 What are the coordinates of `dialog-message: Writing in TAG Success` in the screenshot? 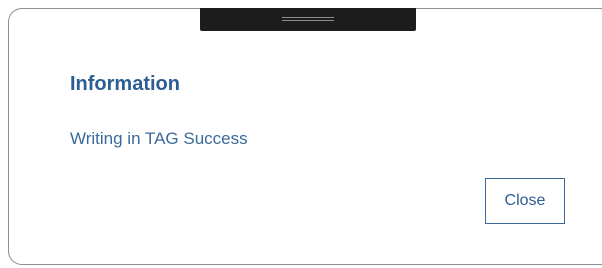 It's located at (159, 138).